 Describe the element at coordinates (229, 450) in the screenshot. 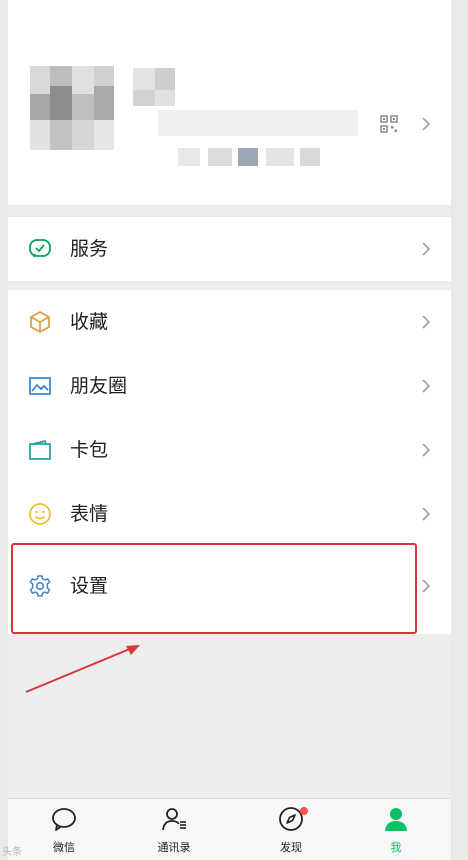

I see `menu-item-cards: 卡包` at that location.